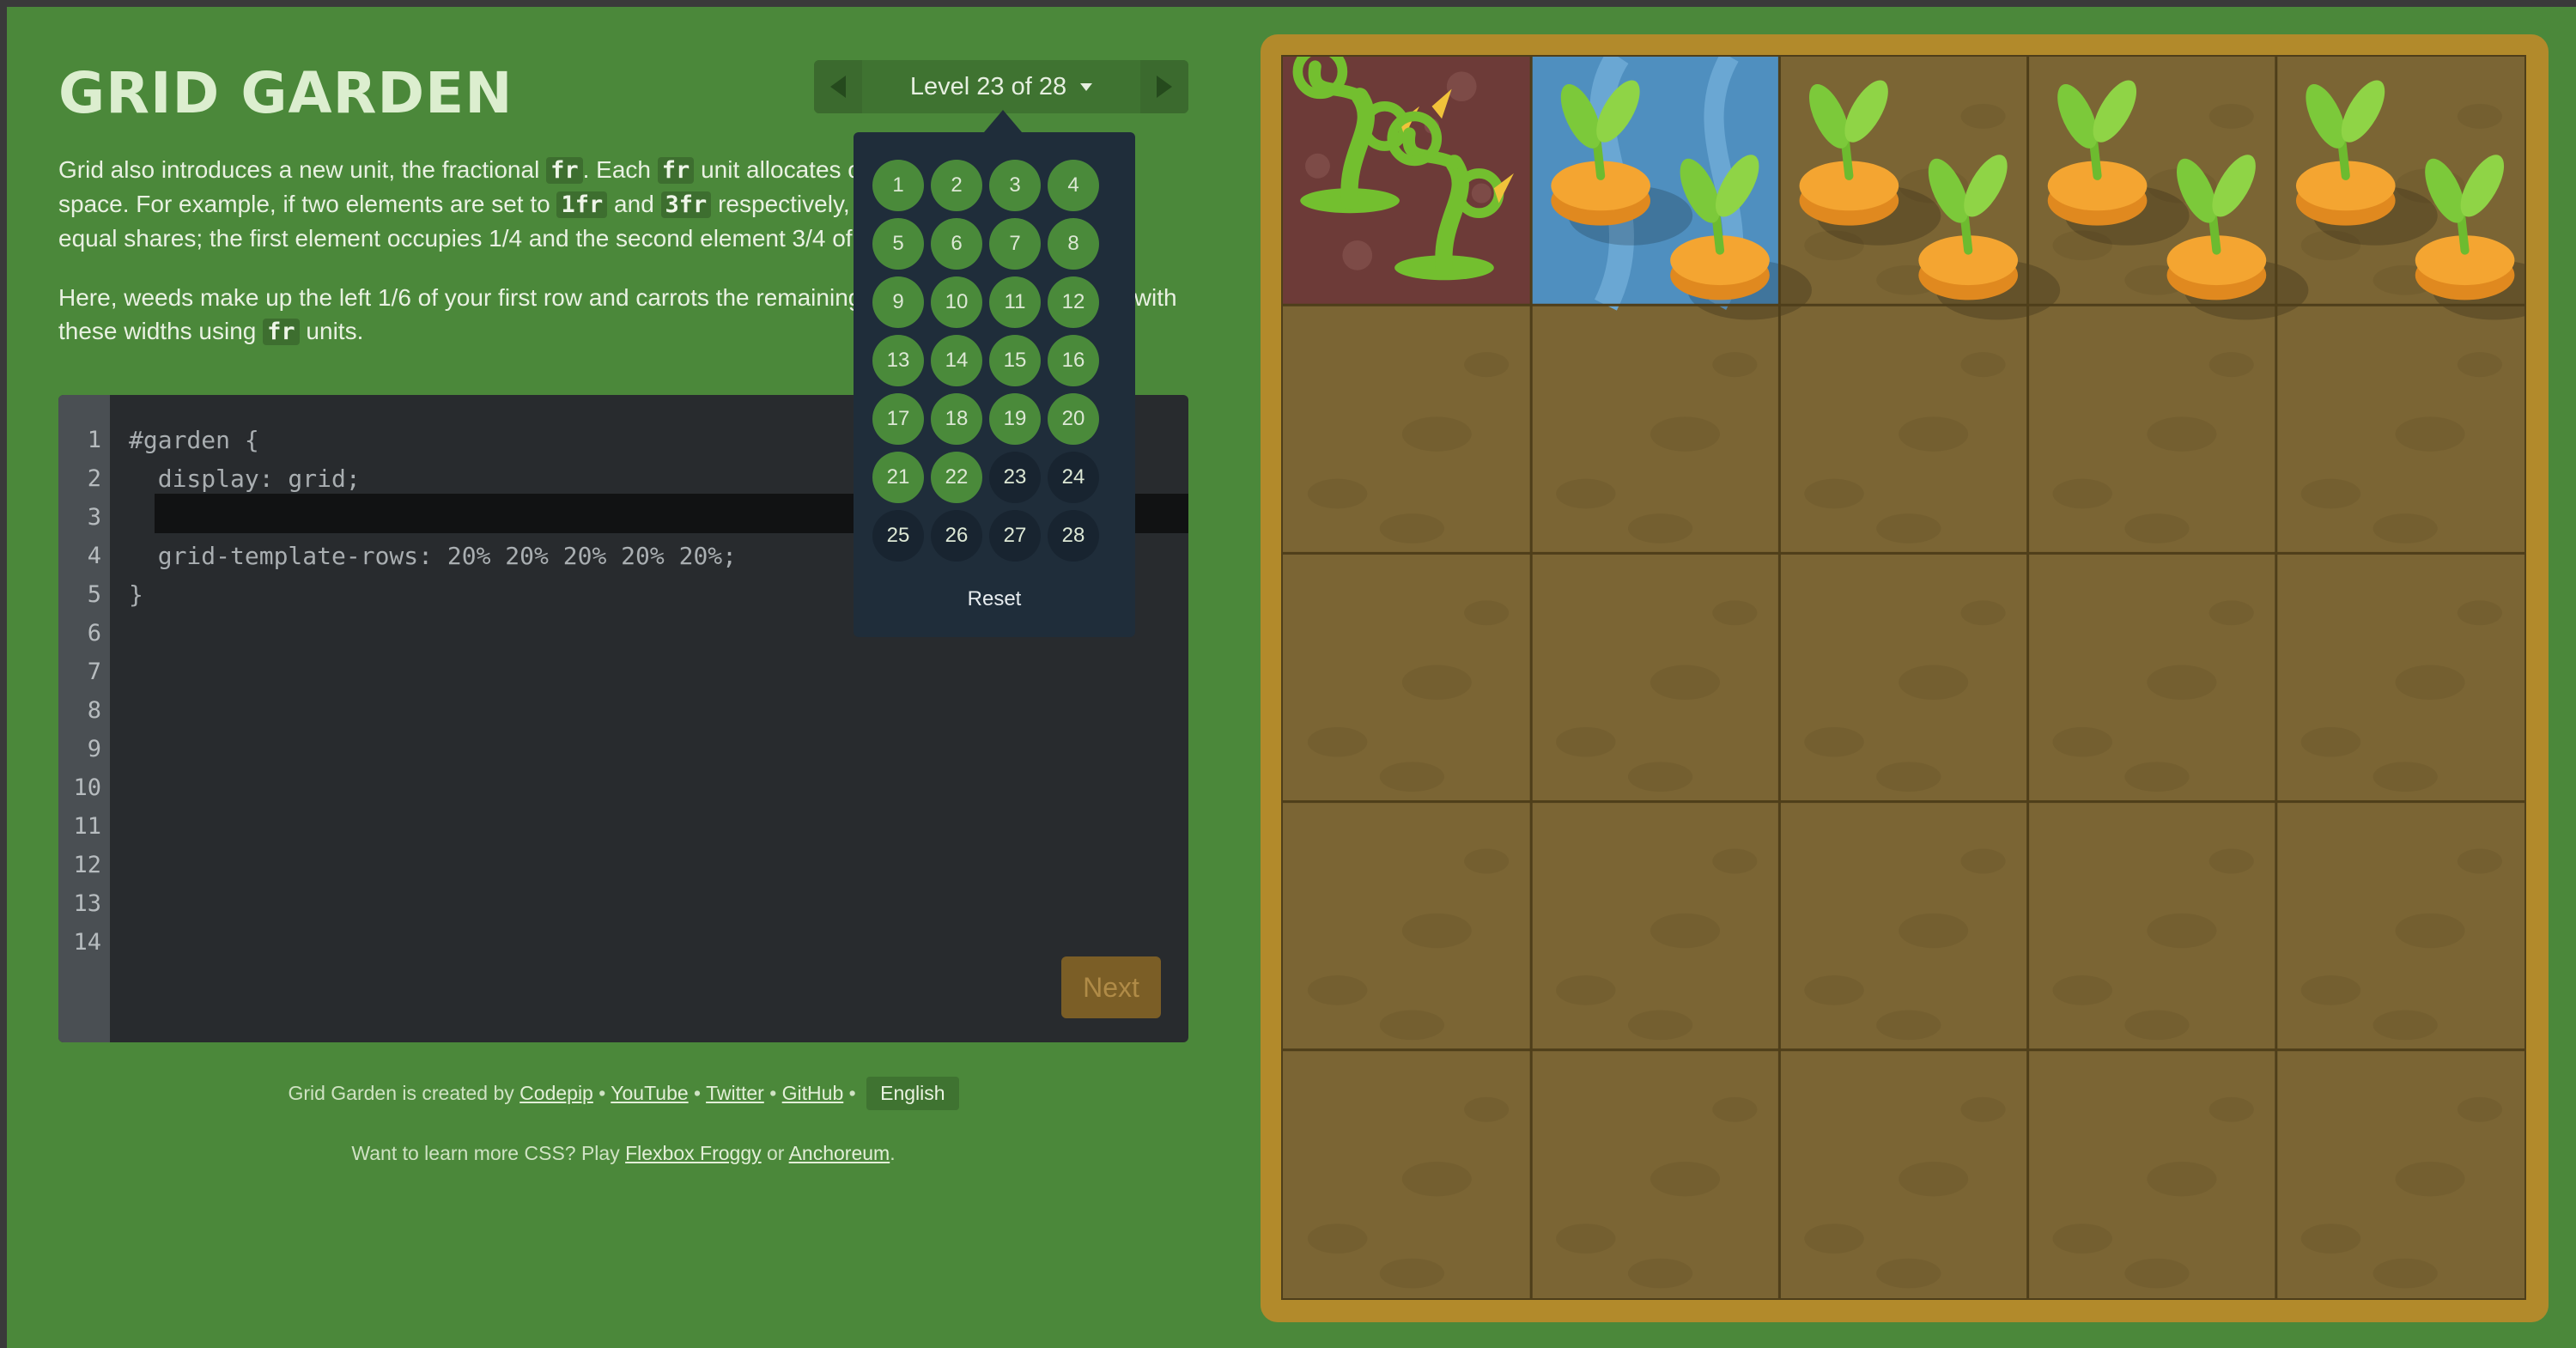 The height and width of the screenshot is (1348, 2576). I want to click on level-18-button: 18, so click(957, 419).